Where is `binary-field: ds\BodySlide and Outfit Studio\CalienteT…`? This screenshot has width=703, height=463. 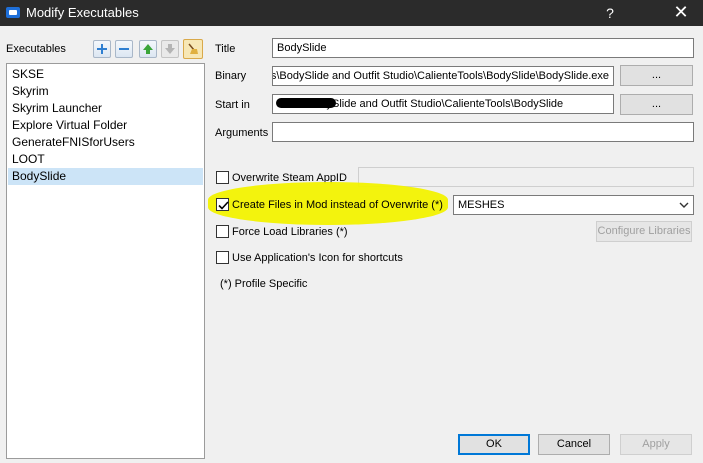 binary-field: ds\BodySlide and Outfit Studio\CalienteT… is located at coordinates (443, 76).